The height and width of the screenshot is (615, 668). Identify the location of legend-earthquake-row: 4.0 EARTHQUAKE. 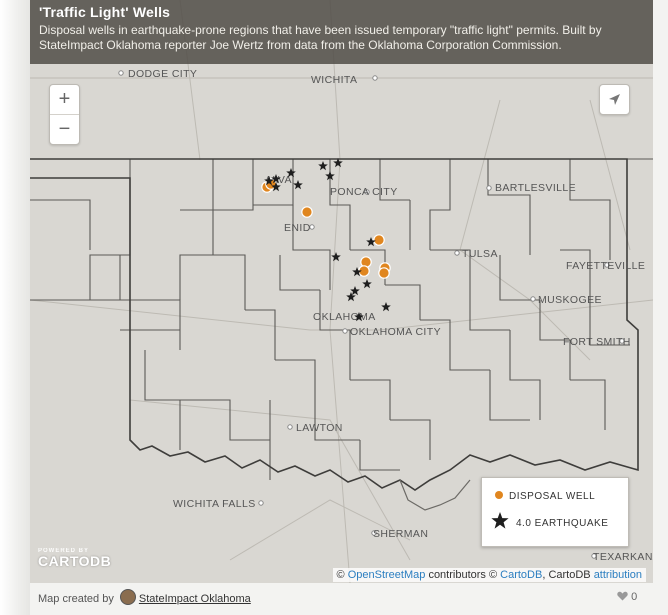
(549, 521).